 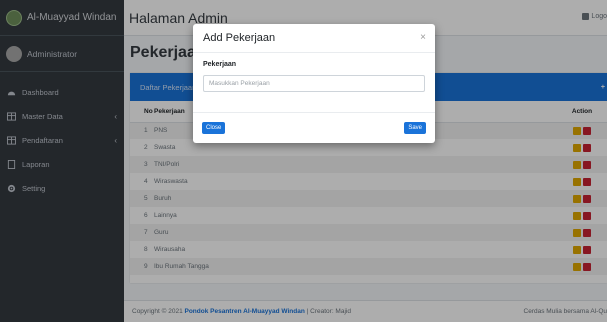 What do you see at coordinates (314, 38) in the screenshot?
I see `modal-header: Add Pekerjaan ×` at bounding box center [314, 38].